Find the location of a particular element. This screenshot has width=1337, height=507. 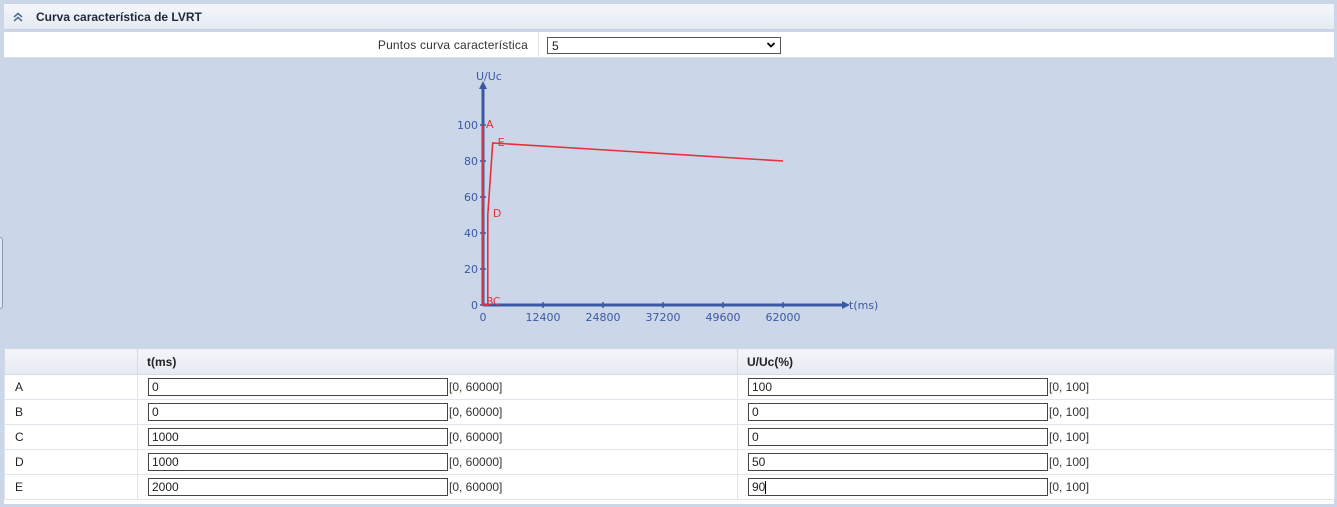

table-row: E 2000 [0, 60000] 90 [0, 100] is located at coordinates (669, 487).